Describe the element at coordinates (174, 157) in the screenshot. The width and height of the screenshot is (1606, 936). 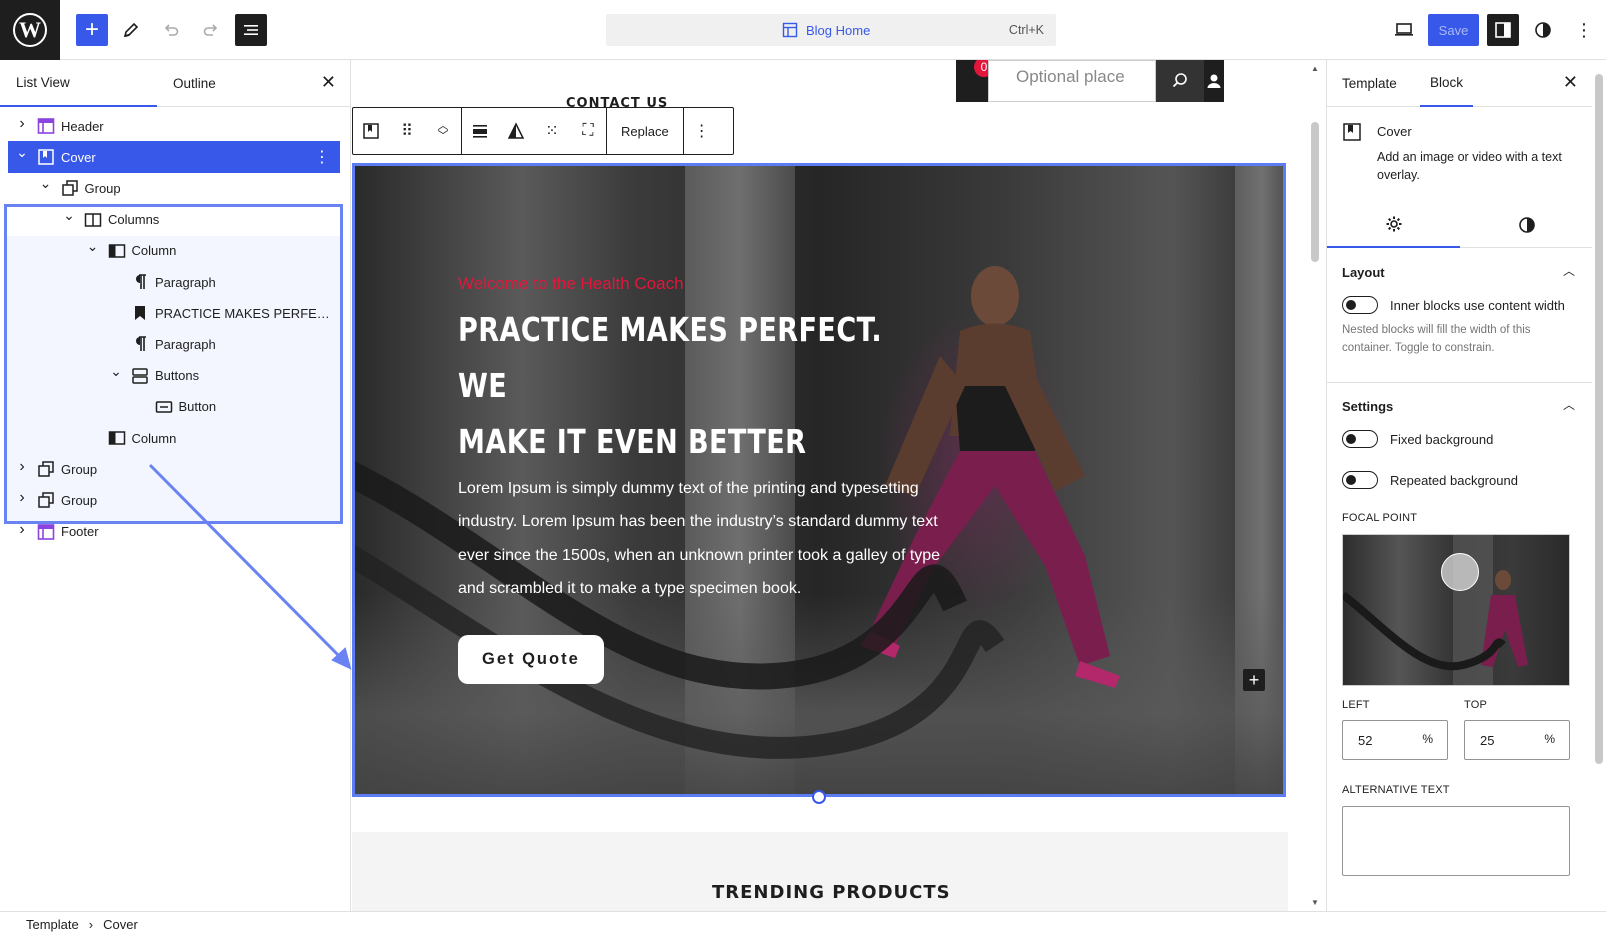
I see `list-view-item: ⌄ Cover ⋮` at that location.